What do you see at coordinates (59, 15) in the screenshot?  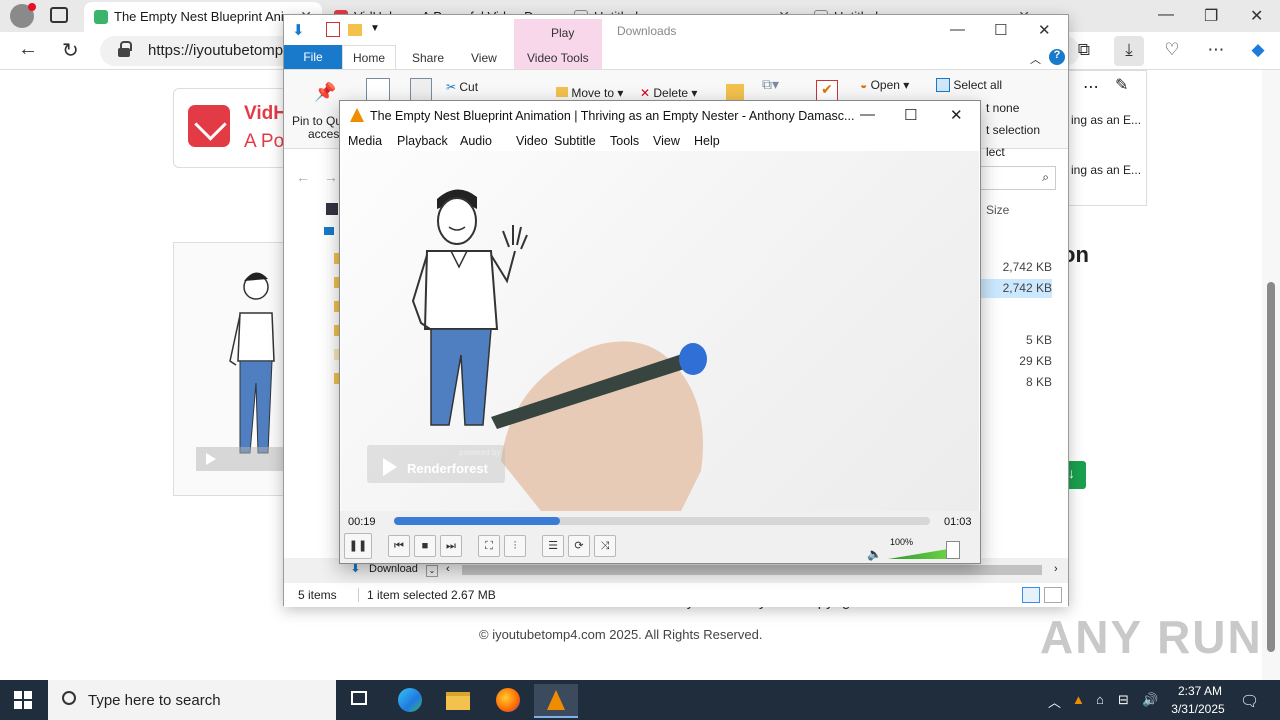 I see `tab-actions-icon` at bounding box center [59, 15].